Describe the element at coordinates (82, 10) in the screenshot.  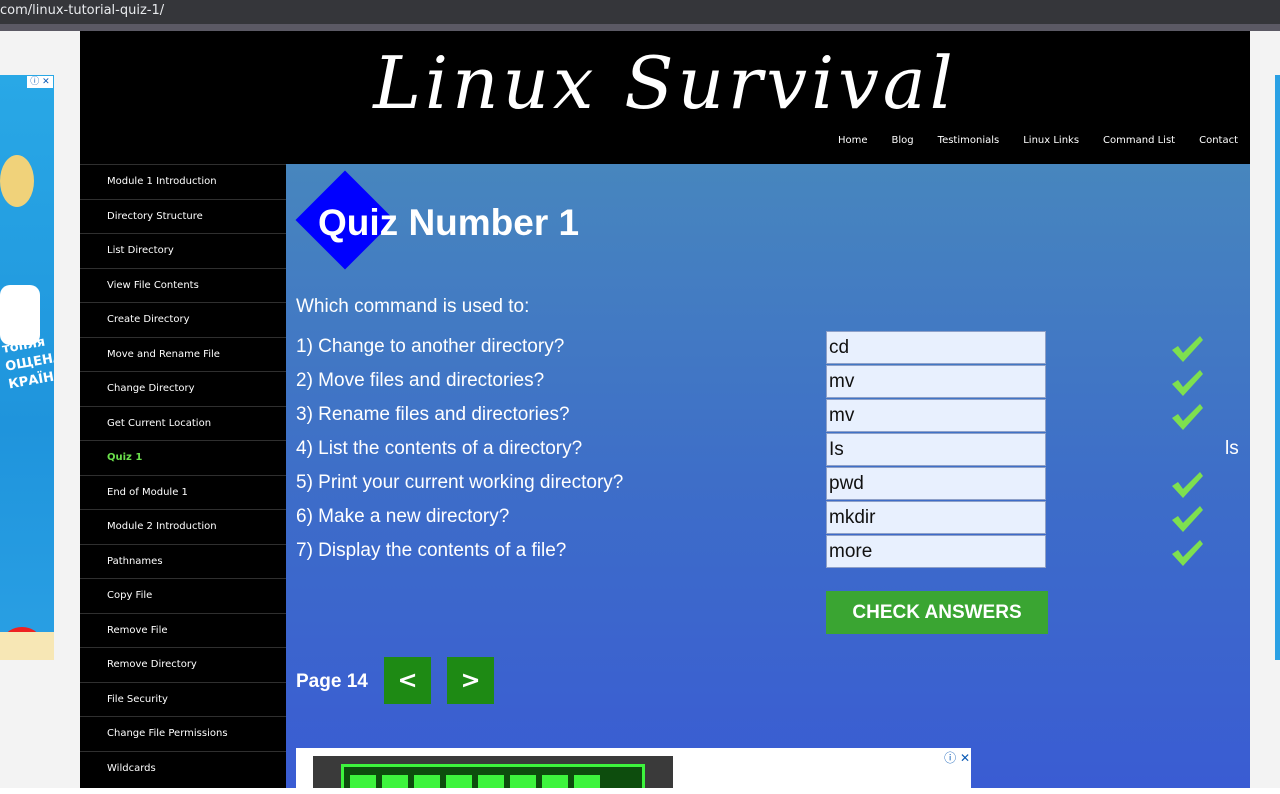
I see `url-text: com/linux-tutorial-quiz-1/` at that location.